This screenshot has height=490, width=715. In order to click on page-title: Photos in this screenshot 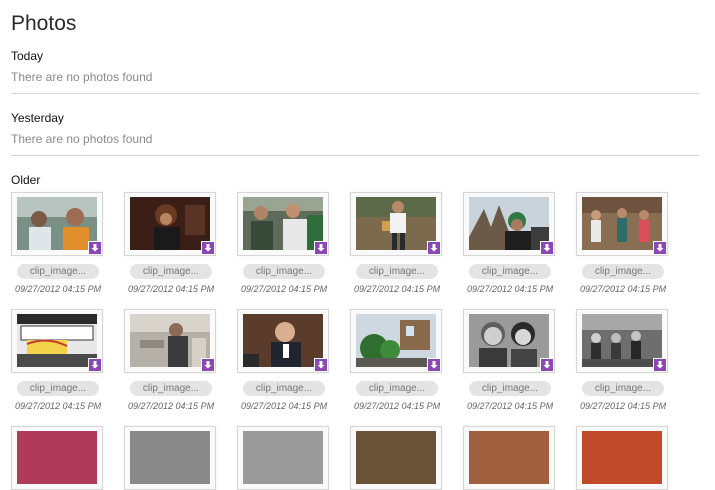, I will do `click(44, 23)`.